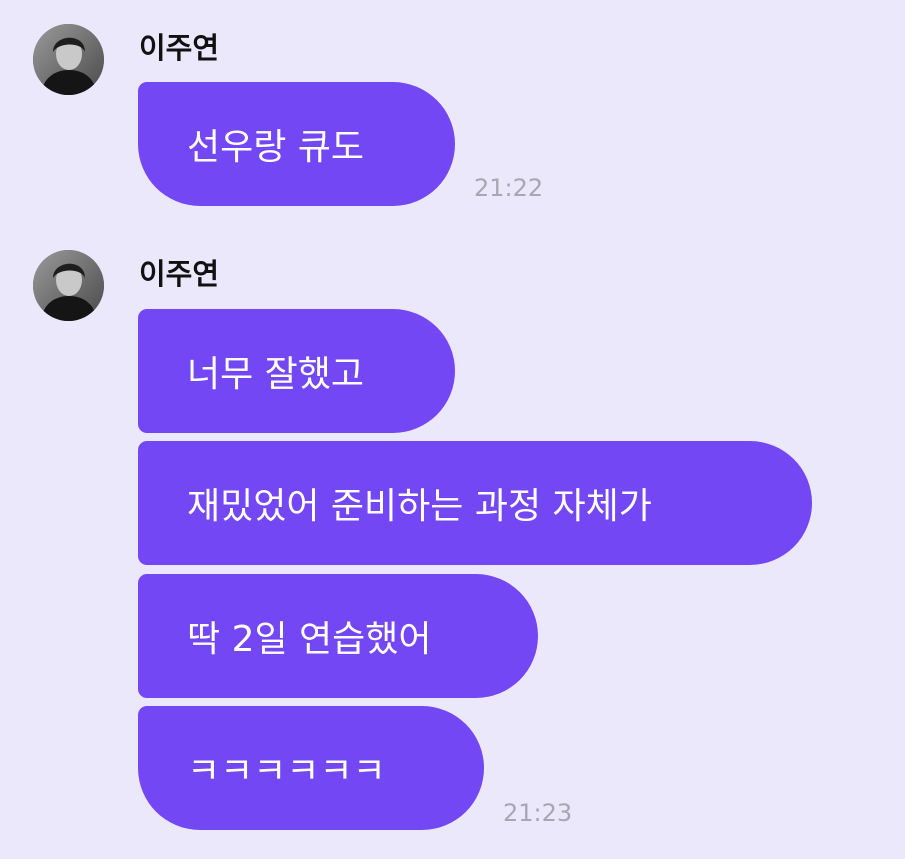 The image size is (905, 859). Describe the element at coordinates (475, 503) in the screenshot. I see `message-bubble: 재밌었어 준비하는 과정 자체가` at that location.